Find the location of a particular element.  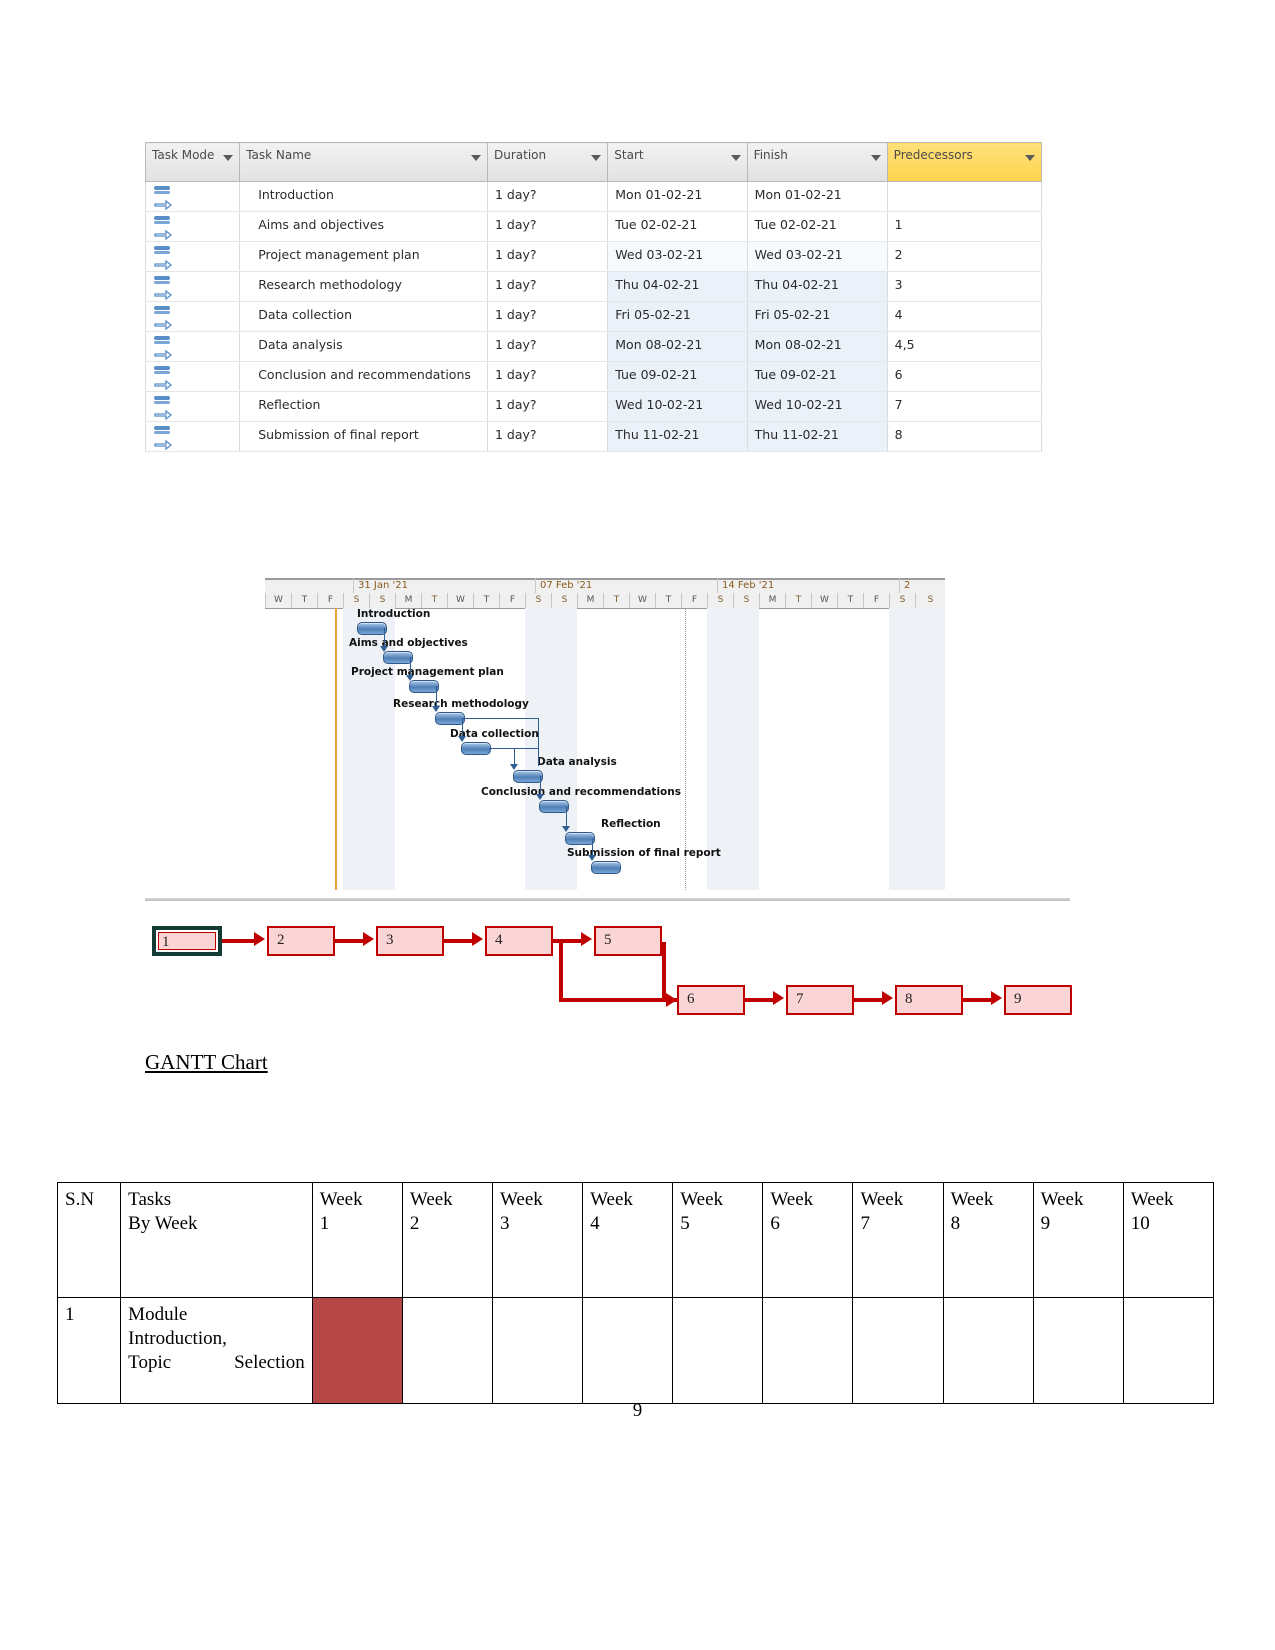

predecessors-cell is located at coordinates (964, 196).